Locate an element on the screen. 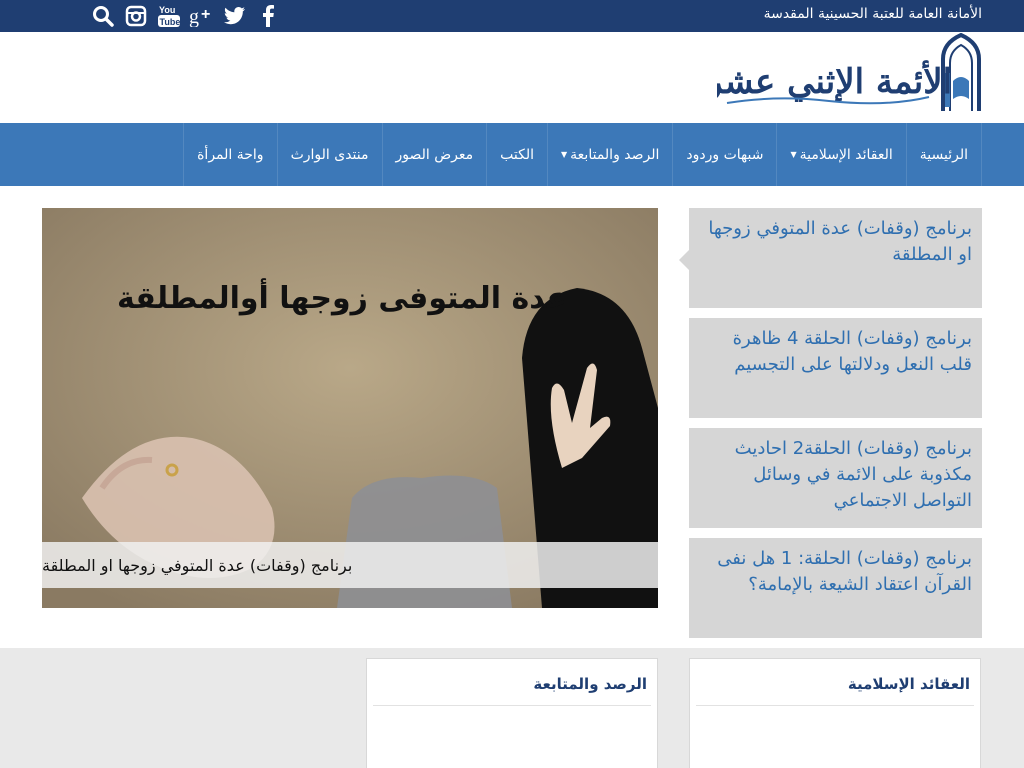 The height and width of the screenshot is (768, 1024). nav-item-home: الرئيسية is located at coordinates (943, 154).